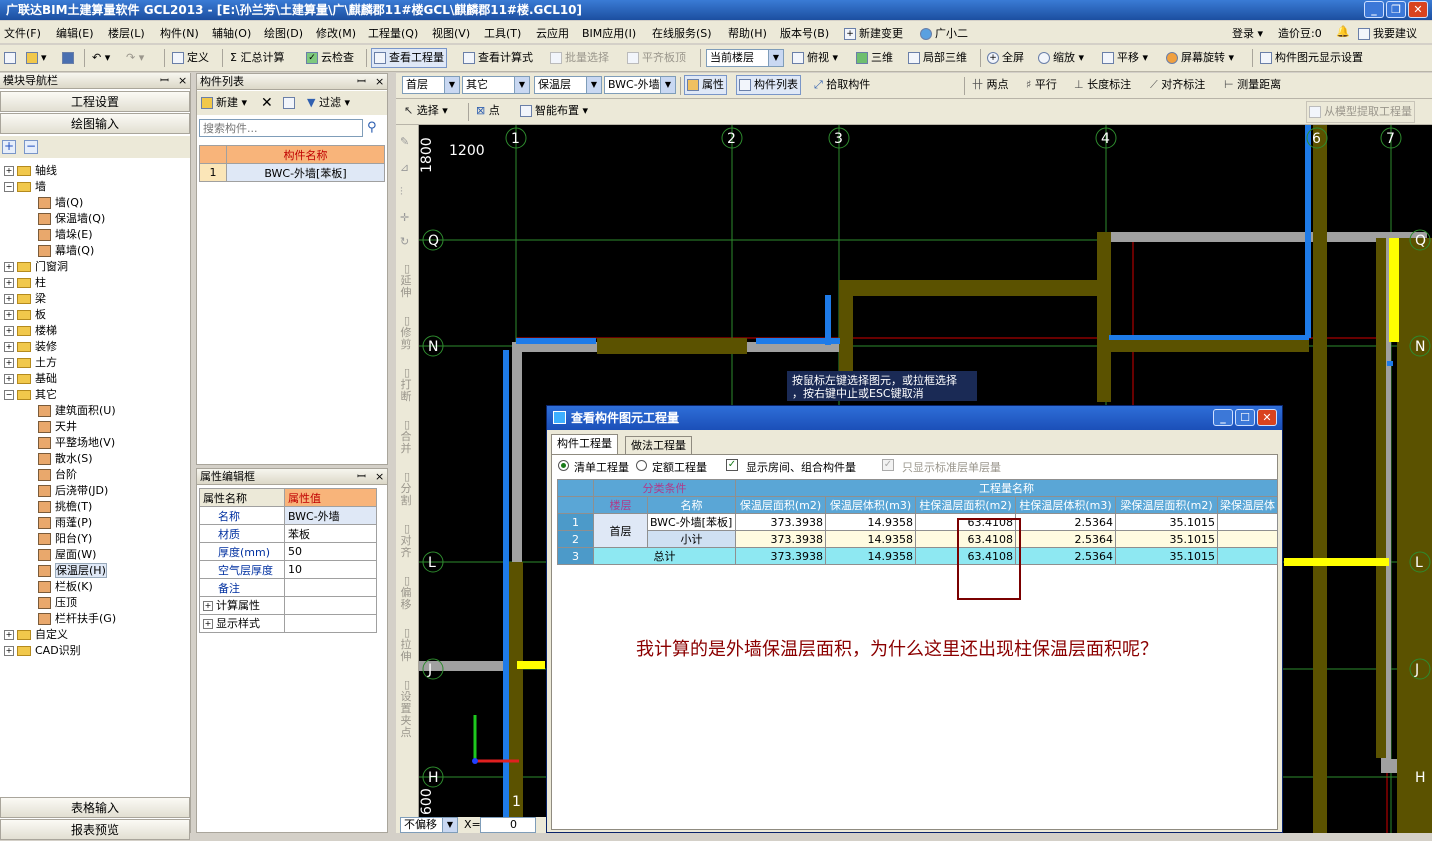 The width and height of the screenshot is (1432, 841). Describe the element at coordinates (1102, 85) in the screenshot. I see `length-mark-button: ⊥ 长度标注` at that location.